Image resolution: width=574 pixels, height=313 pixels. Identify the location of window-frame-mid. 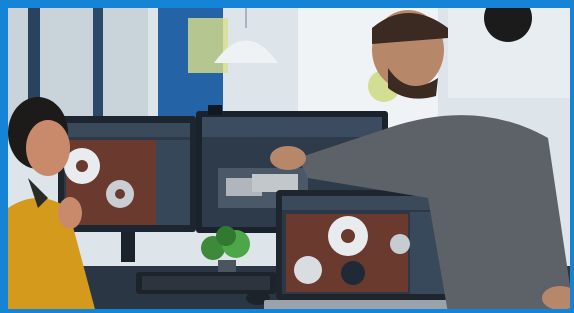
(98, 68).